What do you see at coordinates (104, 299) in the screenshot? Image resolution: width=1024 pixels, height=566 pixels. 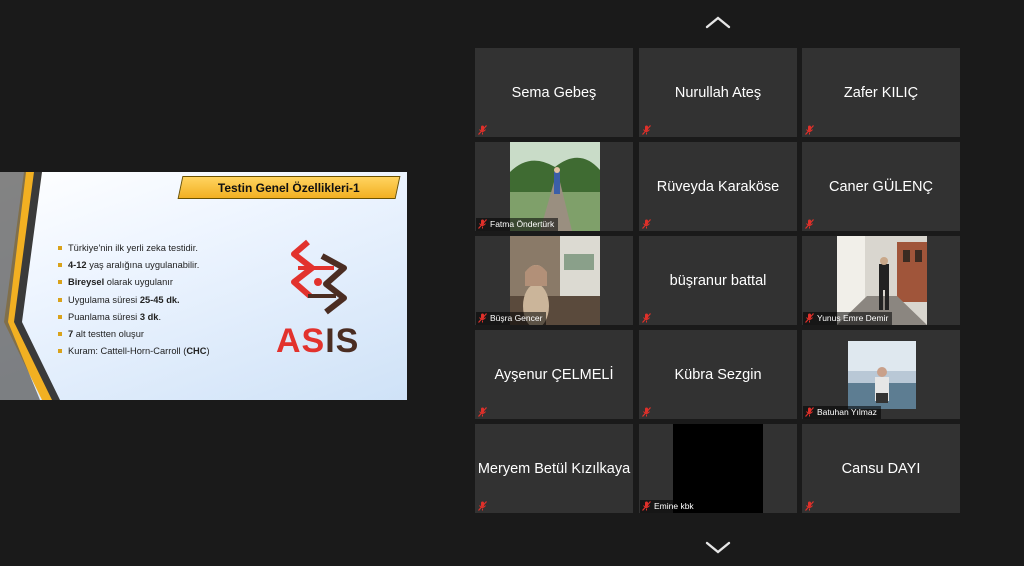 I see `bullet-text: Uygulama süresi` at bounding box center [104, 299].